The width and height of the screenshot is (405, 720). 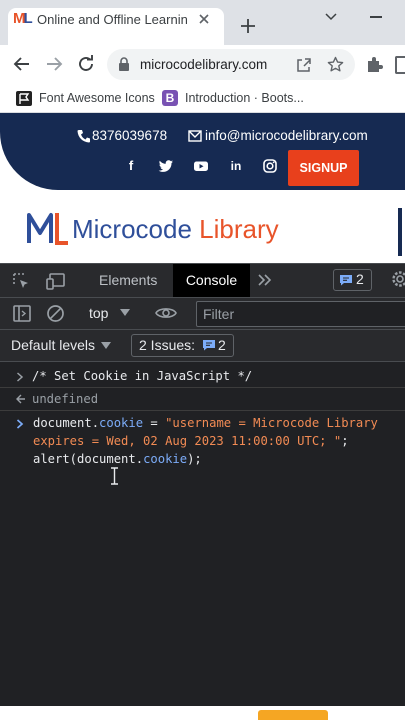 I want to click on phone-icon, so click(x=83, y=136).